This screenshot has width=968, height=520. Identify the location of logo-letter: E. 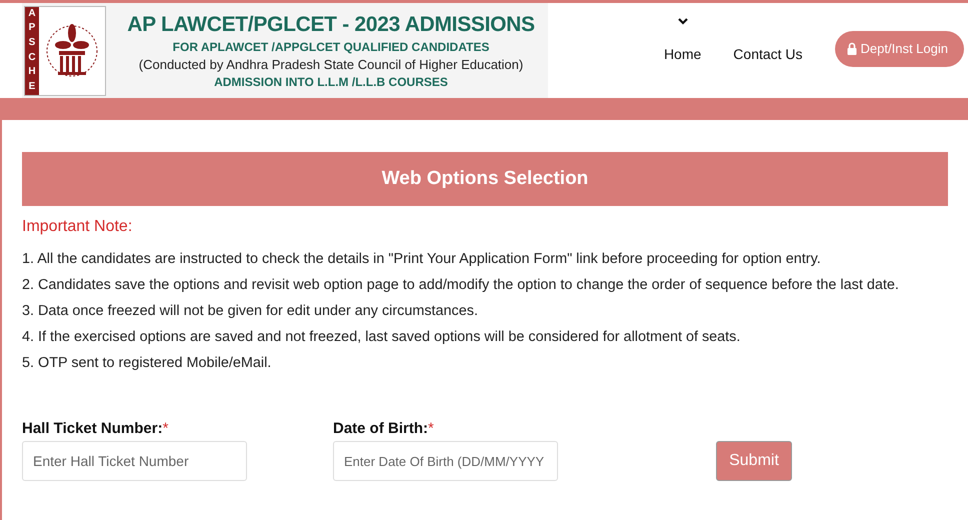
(32, 87).